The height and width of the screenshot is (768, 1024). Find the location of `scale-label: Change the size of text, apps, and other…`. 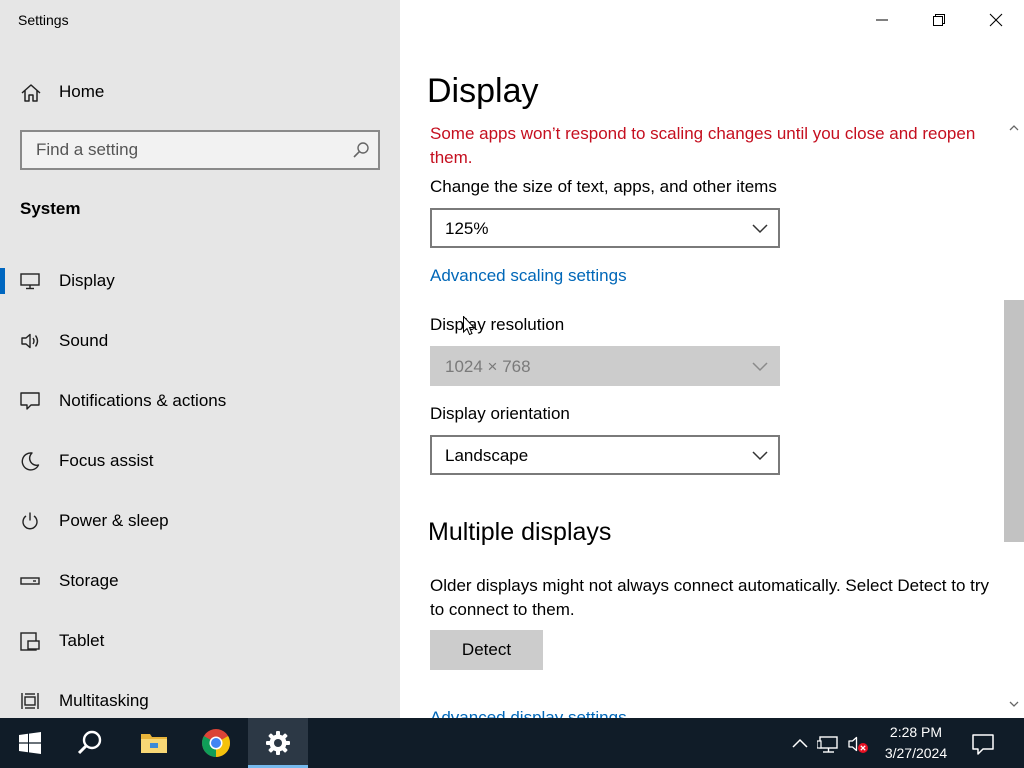

scale-label: Change the size of text, apps, and other… is located at coordinates (603, 186).